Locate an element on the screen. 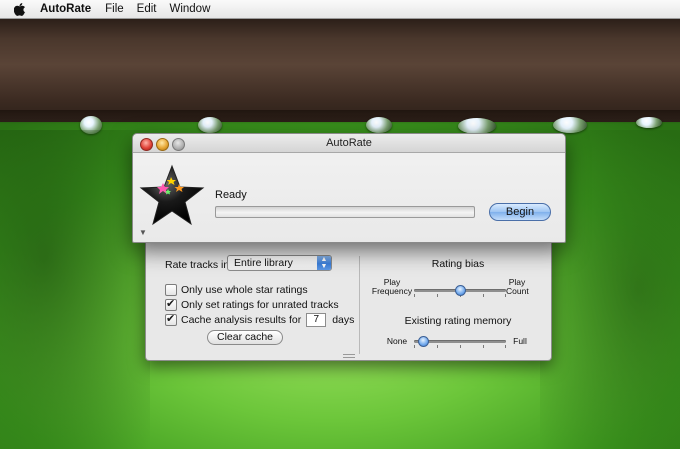  rating-memory-heading: Existing rating memory is located at coordinates (458, 321).